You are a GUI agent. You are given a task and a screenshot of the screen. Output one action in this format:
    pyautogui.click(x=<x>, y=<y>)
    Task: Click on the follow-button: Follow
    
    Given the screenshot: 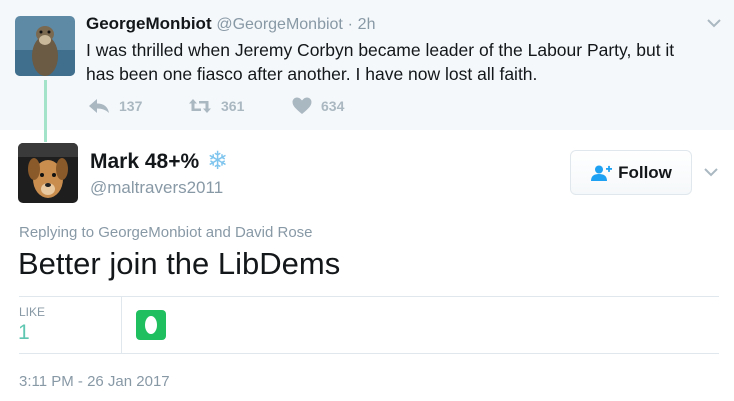 What is the action you would take?
    pyautogui.click(x=631, y=172)
    